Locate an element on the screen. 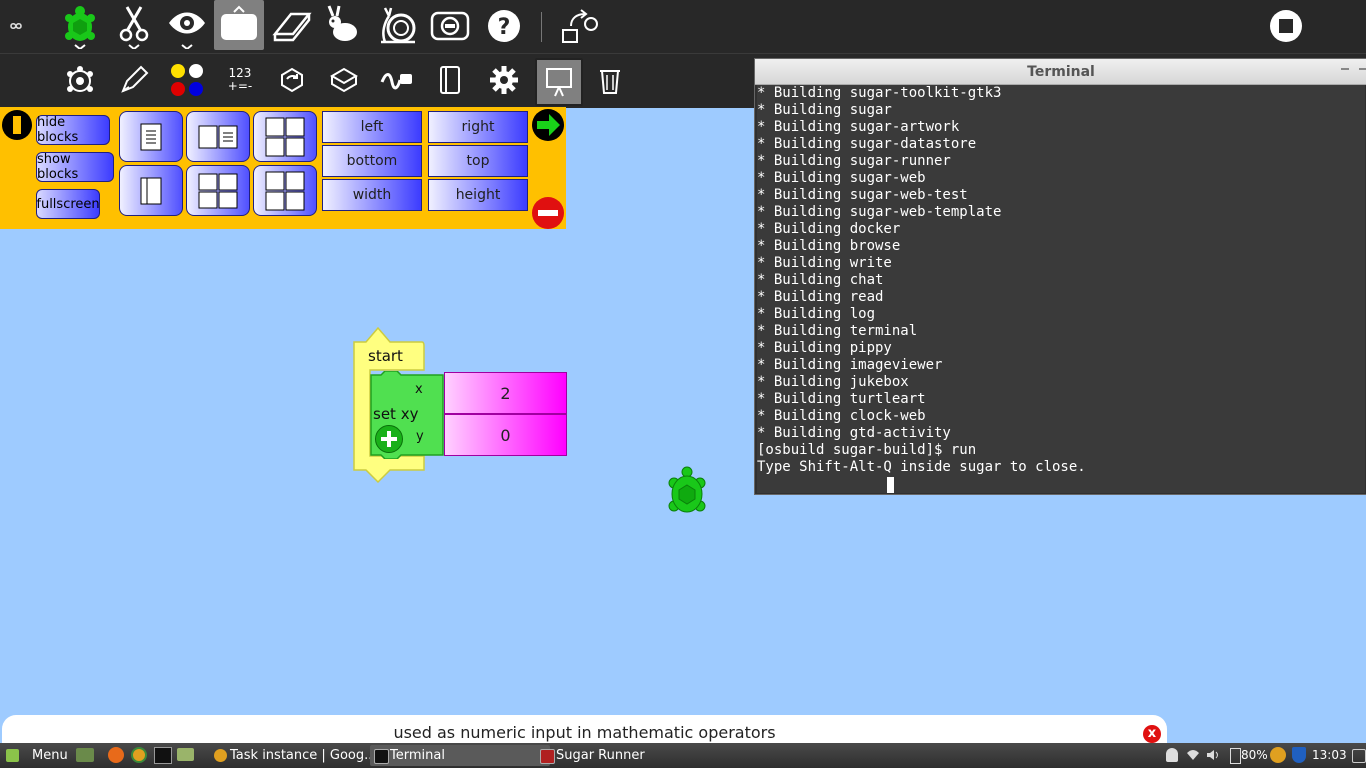 The image size is (1366, 768). firefox-icon is located at coordinates (116, 755).